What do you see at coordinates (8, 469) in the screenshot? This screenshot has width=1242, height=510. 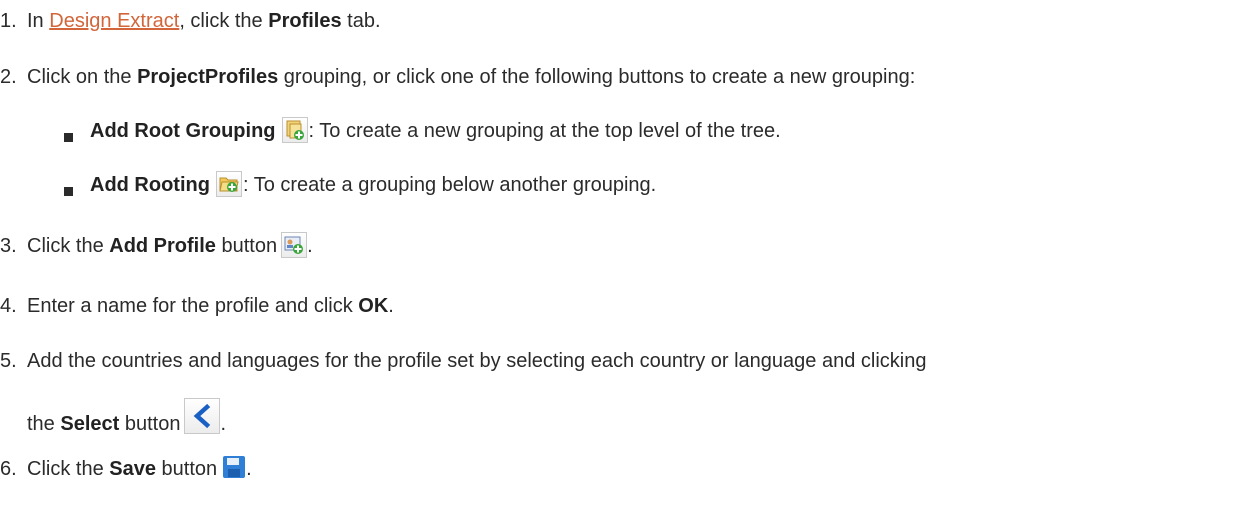 I see `step-number: 6.` at bounding box center [8, 469].